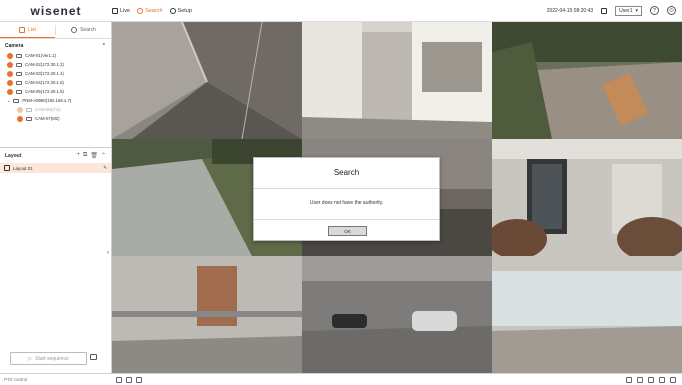 The height and width of the screenshot is (385, 682). What do you see at coordinates (184, 10) in the screenshot?
I see `nav-setup-label: Setup` at bounding box center [184, 10].